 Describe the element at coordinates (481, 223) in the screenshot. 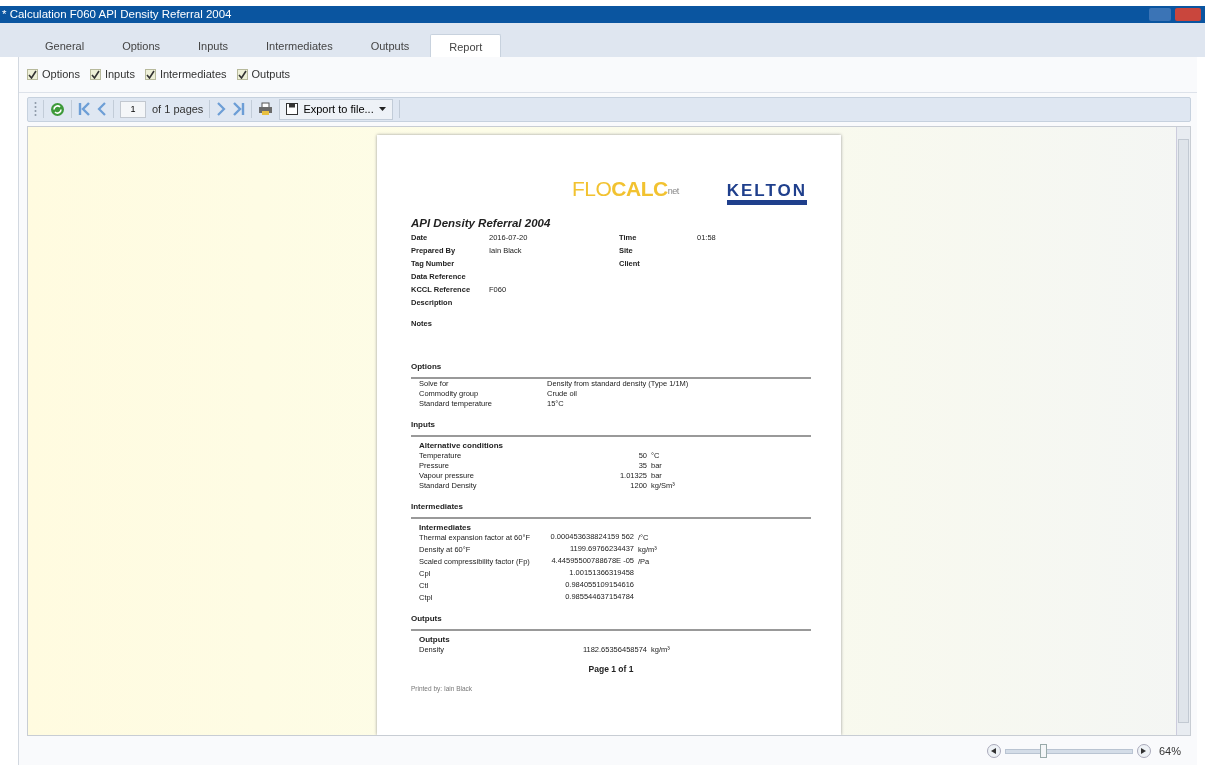

I see `report-title: API Density Referral 2004` at that location.